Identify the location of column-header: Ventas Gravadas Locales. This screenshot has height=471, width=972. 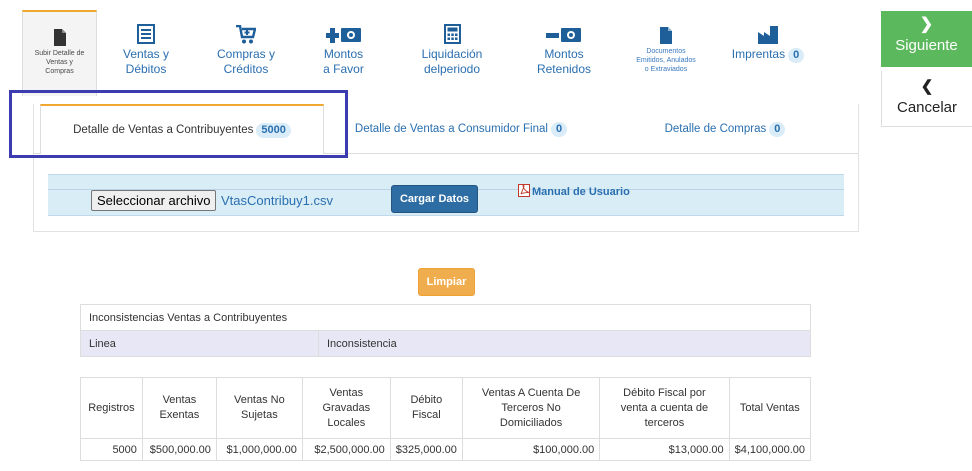
(346, 408).